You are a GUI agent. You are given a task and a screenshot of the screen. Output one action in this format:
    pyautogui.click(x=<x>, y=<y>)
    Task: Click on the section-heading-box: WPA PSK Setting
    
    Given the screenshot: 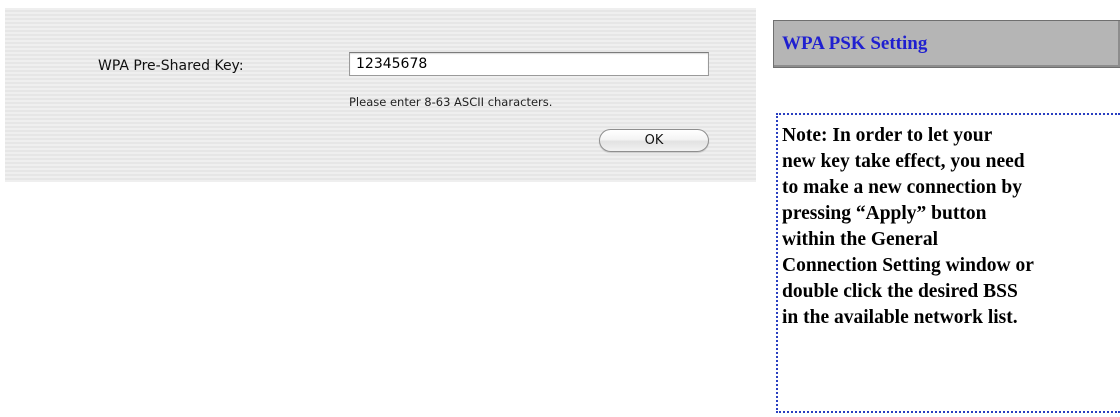 What is the action you would take?
    pyautogui.click(x=946, y=44)
    